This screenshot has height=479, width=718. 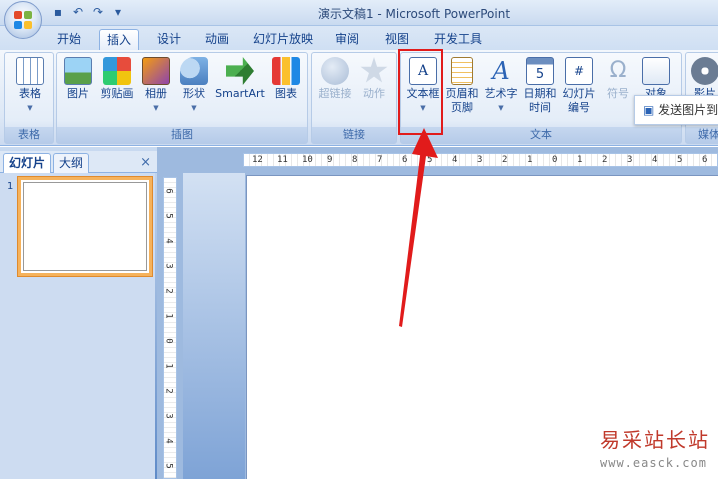 I want to click on tab-home: 开始, so click(x=69, y=39).